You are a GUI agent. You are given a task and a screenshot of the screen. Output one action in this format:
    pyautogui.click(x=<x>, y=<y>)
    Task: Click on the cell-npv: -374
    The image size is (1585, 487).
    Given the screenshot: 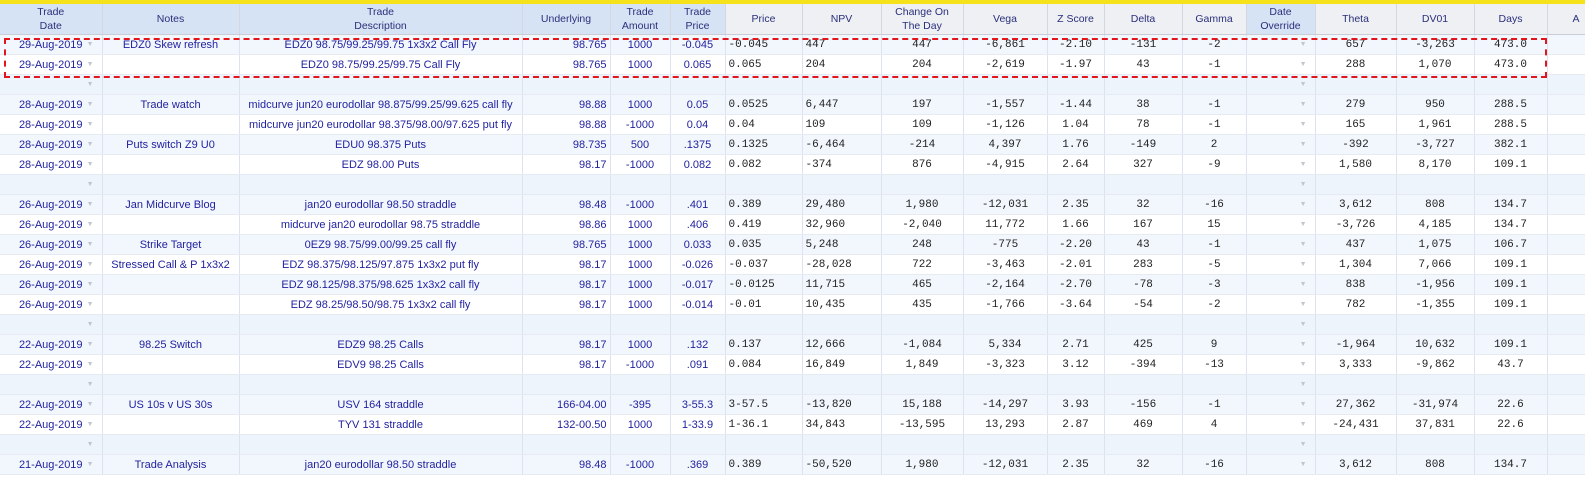 What is the action you would take?
    pyautogui.click(x=842, y=164)
    